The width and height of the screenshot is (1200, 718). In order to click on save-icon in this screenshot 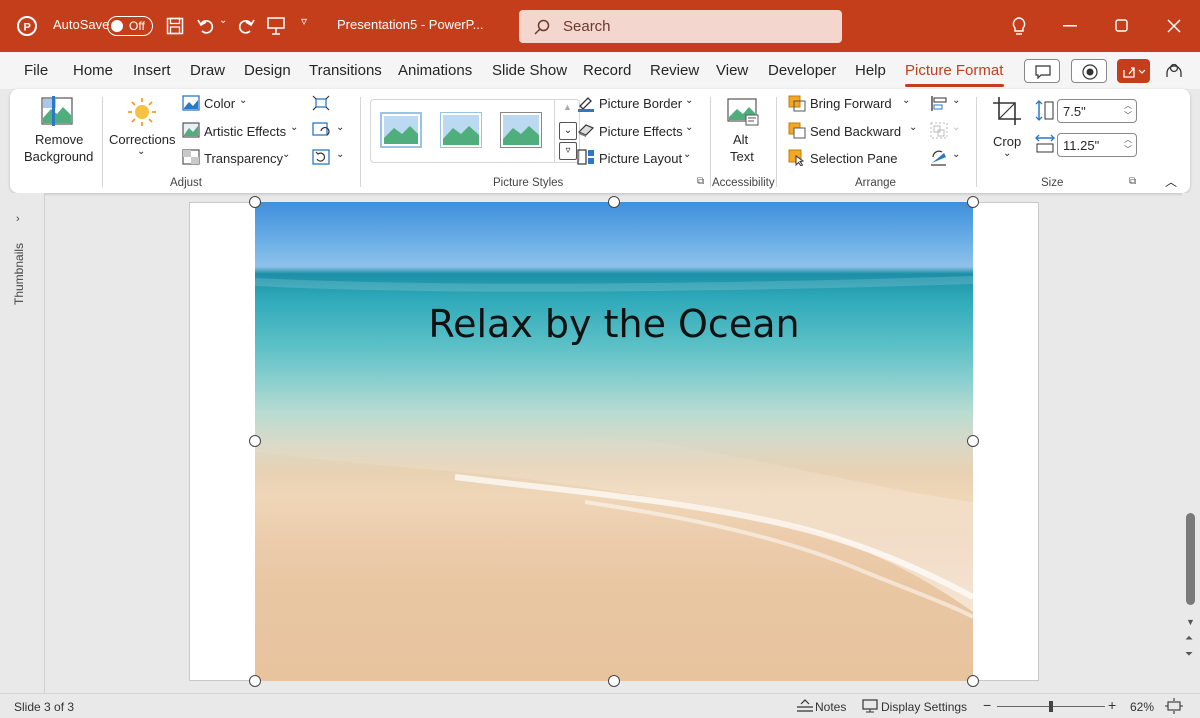, I will do `click(175, 26)`.